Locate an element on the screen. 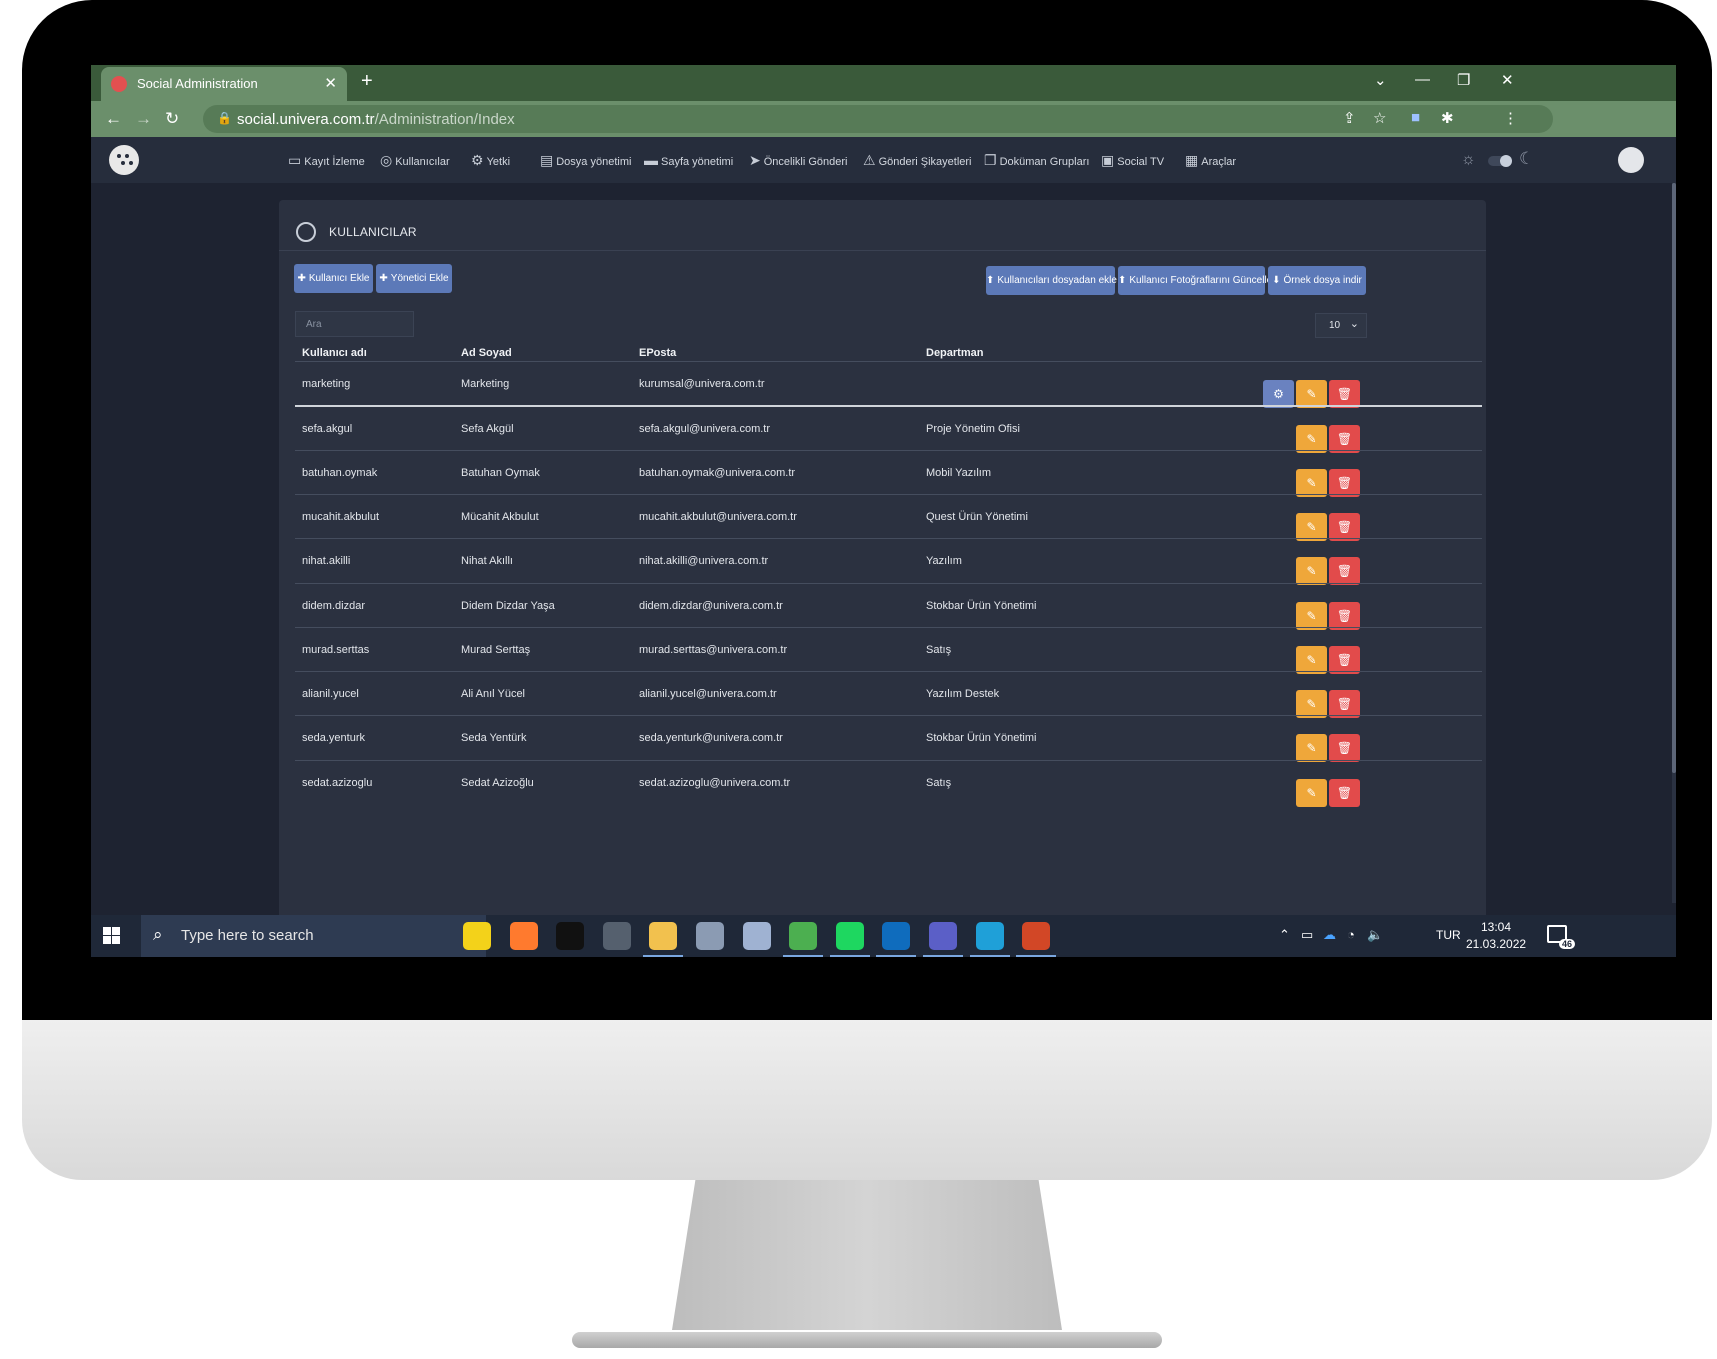 The width and height of the screenshot is (1717, 1359). nav-item-dokuman-gruplari: ❐ Doküman Grupları is located at coordinates (1036, 160).